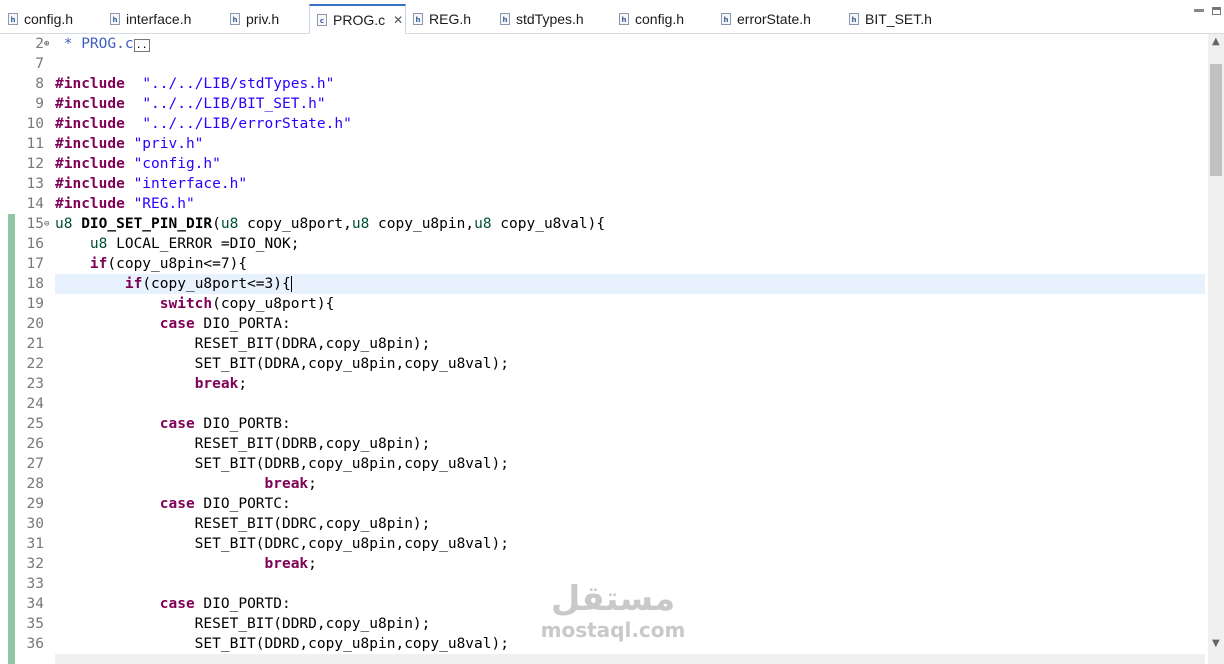  I want to click on code-text: #include "../../LIB/stdTypes.h", so click(194, 84).